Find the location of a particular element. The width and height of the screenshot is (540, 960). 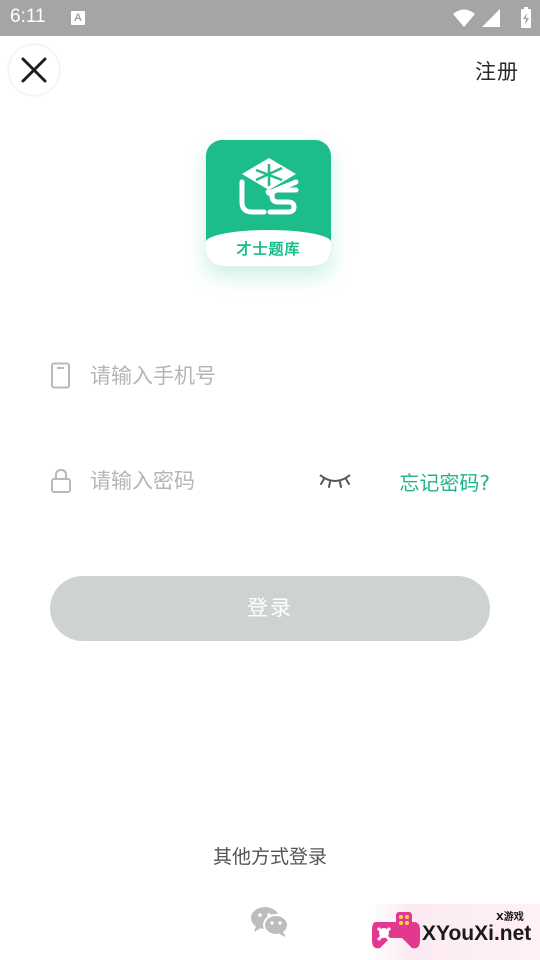

gamepad-icon is located at coordinates (396, 930).